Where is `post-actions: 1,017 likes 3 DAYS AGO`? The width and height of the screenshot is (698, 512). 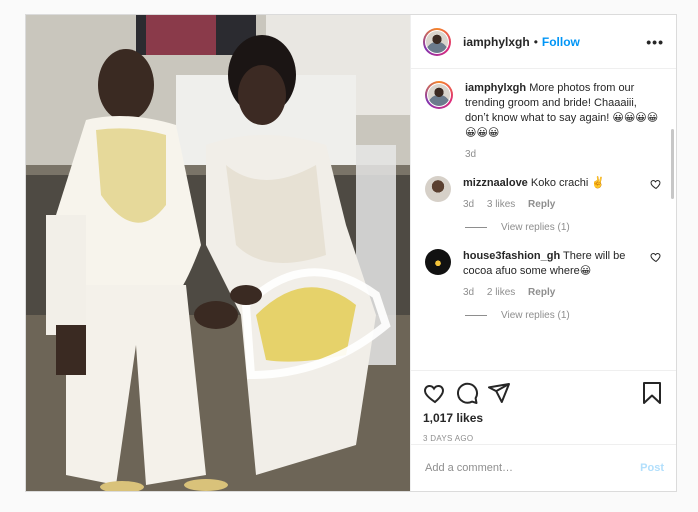 post-actions: 1,017 likes 3 DAYS AGO is located at coordinates (543, 407).